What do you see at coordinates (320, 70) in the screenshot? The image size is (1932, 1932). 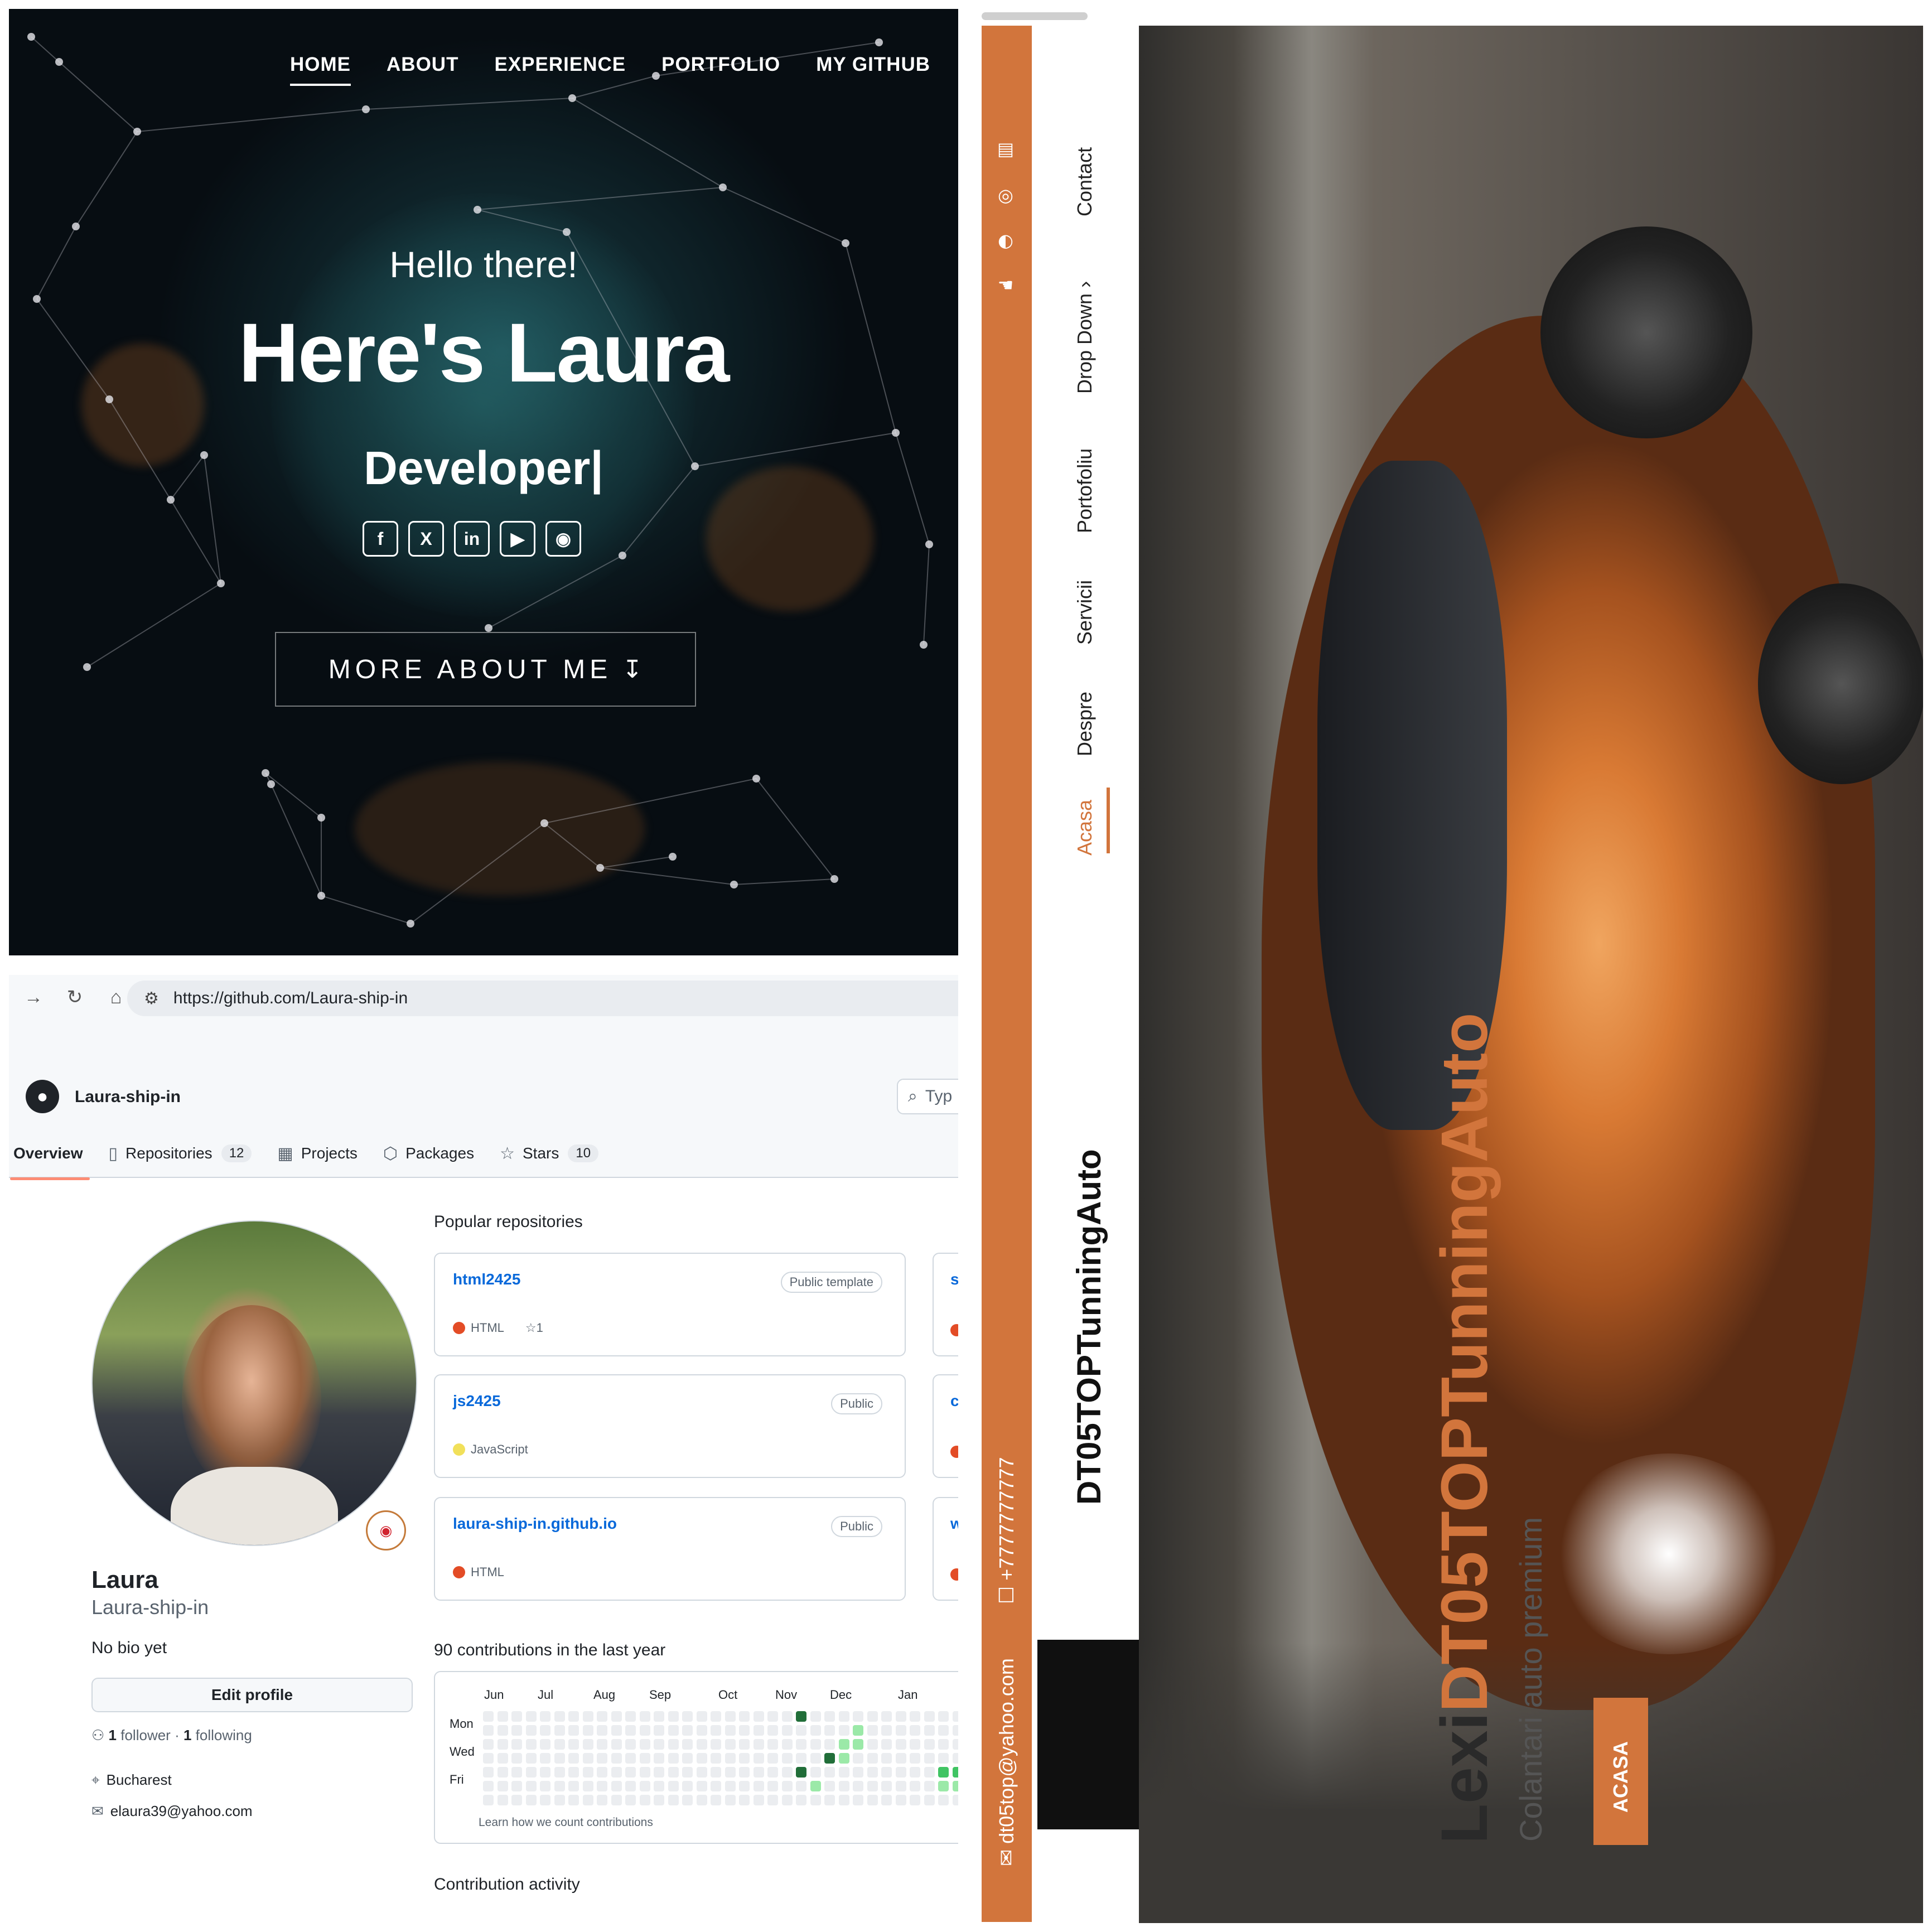 I see `nav-home: HOME` at bounding box center [320, 70].